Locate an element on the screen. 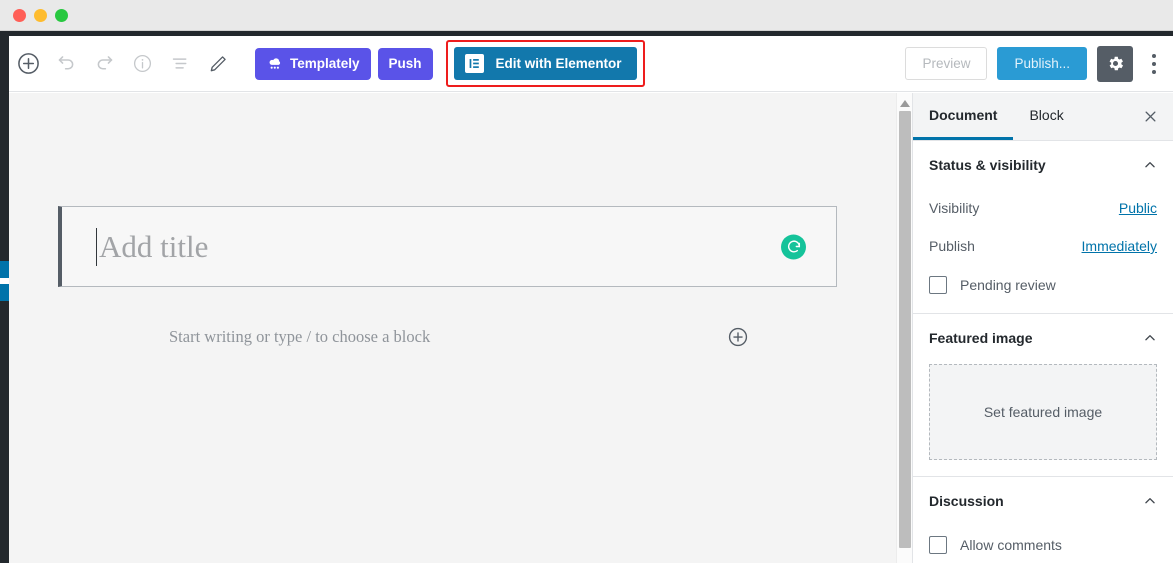 This screenshot has width=1173, height=563. scrollbar-thumb is located at coordinates (905, 329).